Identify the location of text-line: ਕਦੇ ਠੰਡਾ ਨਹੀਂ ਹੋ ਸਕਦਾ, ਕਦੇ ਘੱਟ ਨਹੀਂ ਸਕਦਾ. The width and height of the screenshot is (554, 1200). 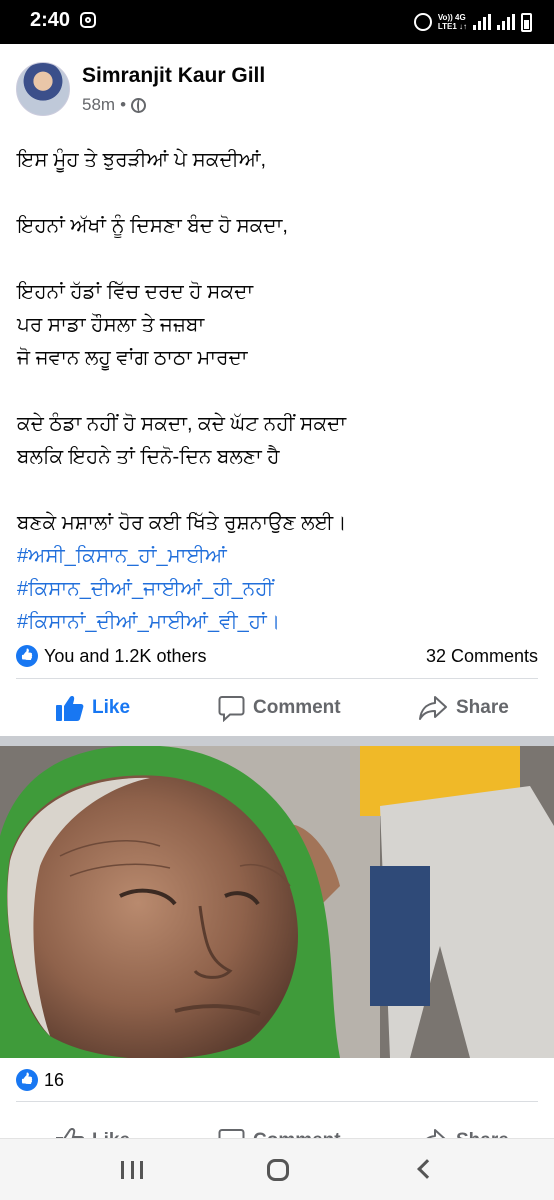
(182, 424).